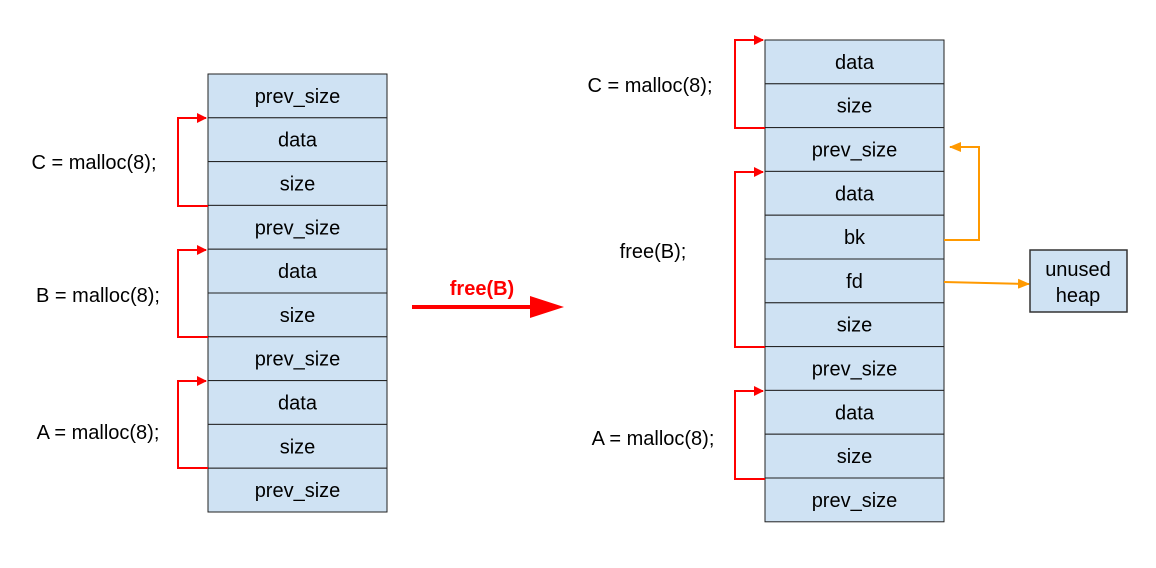 Image resolution: width=1156 pixels, height=568 pixels. I want to click on pointer-arrows, so click(986, 215).